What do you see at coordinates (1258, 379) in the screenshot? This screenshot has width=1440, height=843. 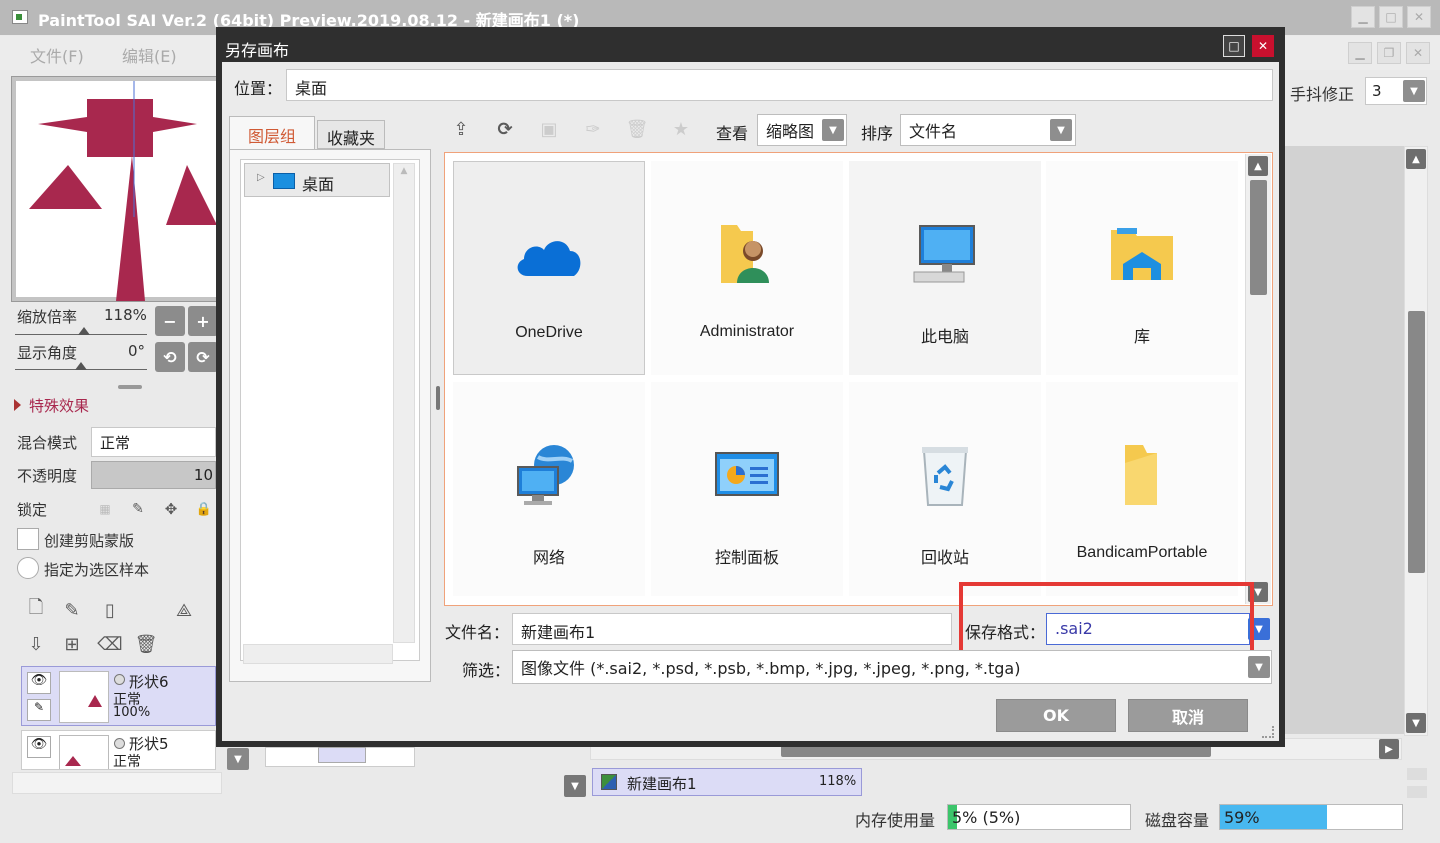 I see `file-view-vscroll: ▲ ▼` at bounding box center [1258, 379].